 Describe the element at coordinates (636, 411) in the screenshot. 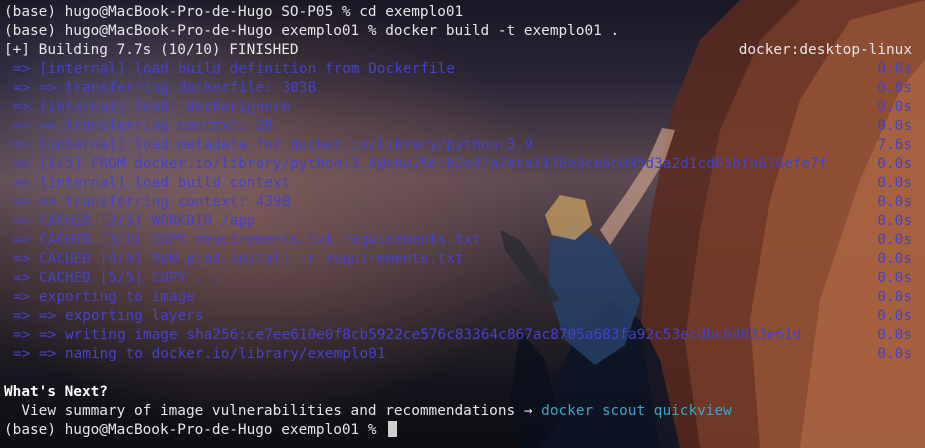

I see `docker-scout-quickview-command: docker scout quickview` at that location.